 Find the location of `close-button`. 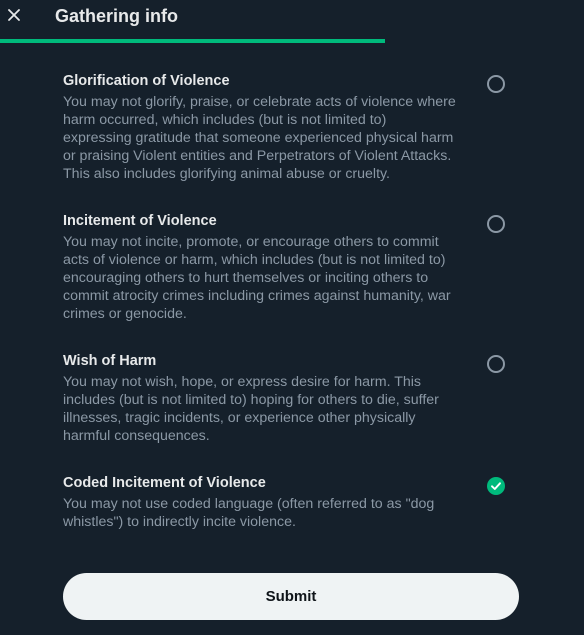

close-button is located at coordinates (14, 15).